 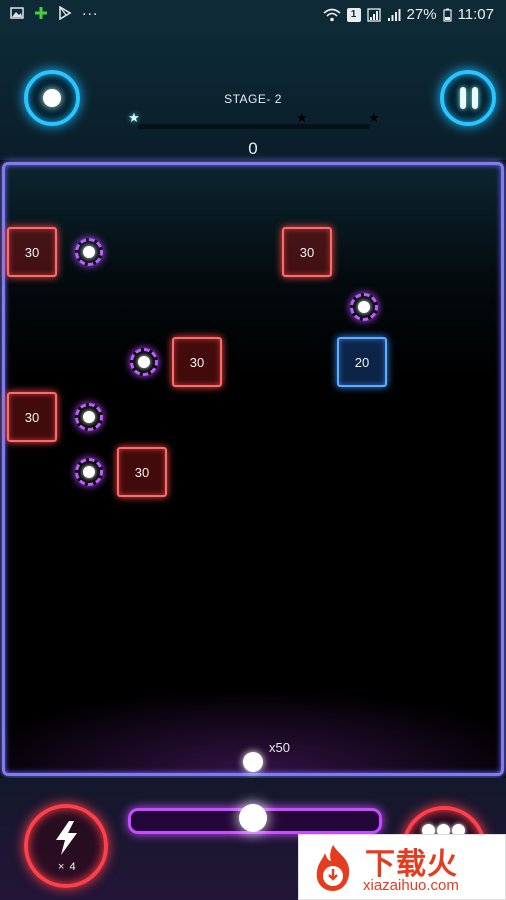 I want to click on brick-value: 20, so click(x=362, y=362).